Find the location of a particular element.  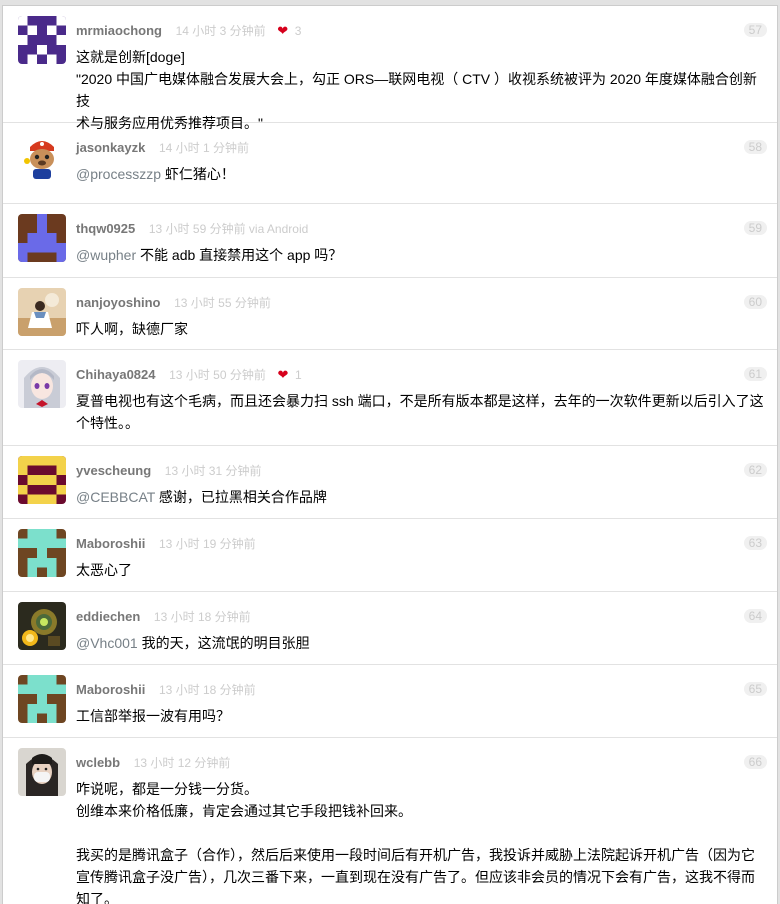

username-link: wclebb is located at coordinates (98, 762).